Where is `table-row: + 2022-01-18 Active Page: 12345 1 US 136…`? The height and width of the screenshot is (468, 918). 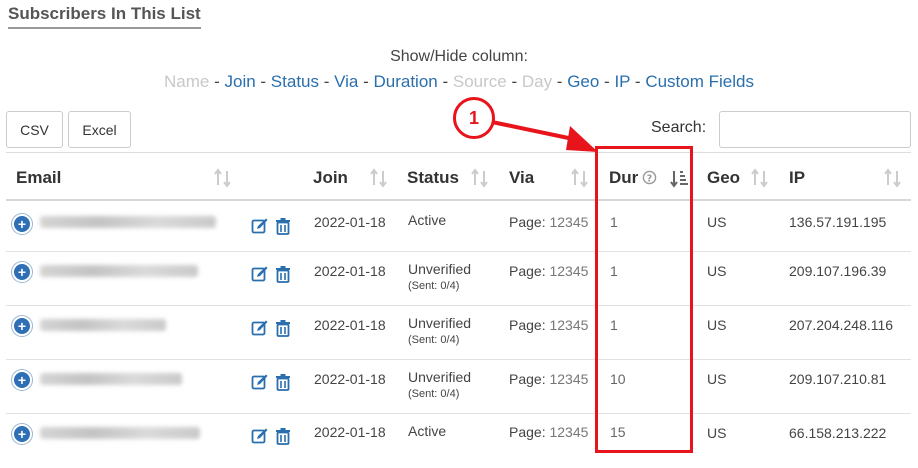
table-row: + 2022-01-18 Active Page: 12345 1 US 136… is located at coordinates (458, 225).